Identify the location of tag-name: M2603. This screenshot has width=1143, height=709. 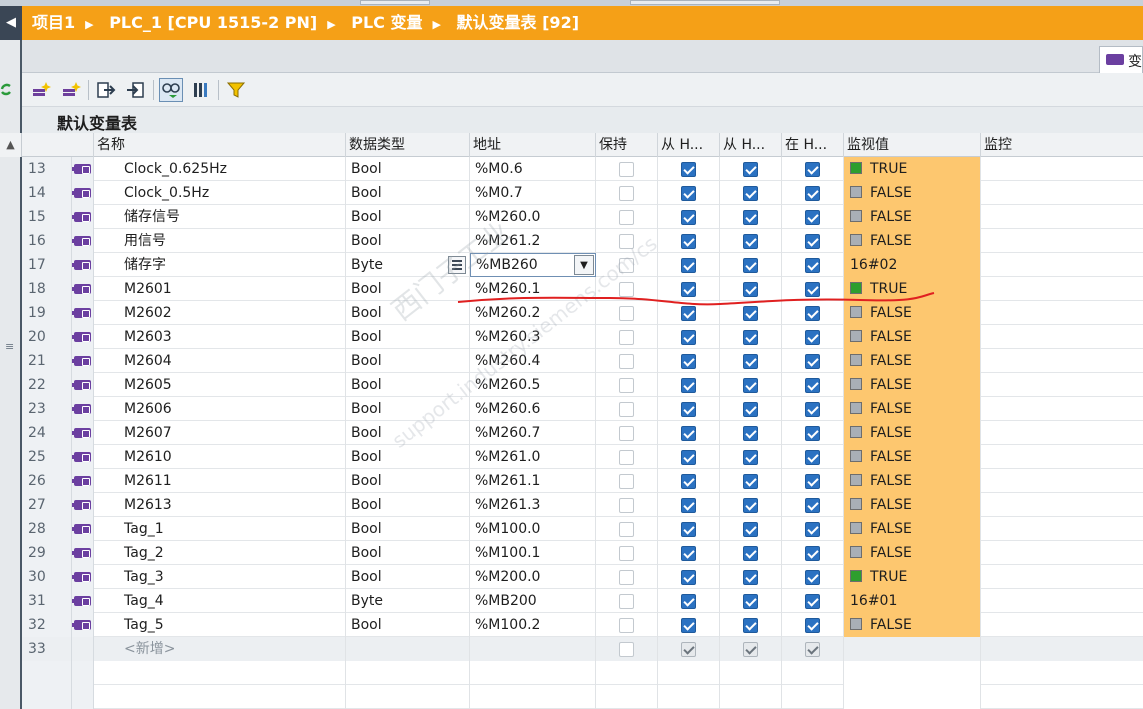
(220, 337).